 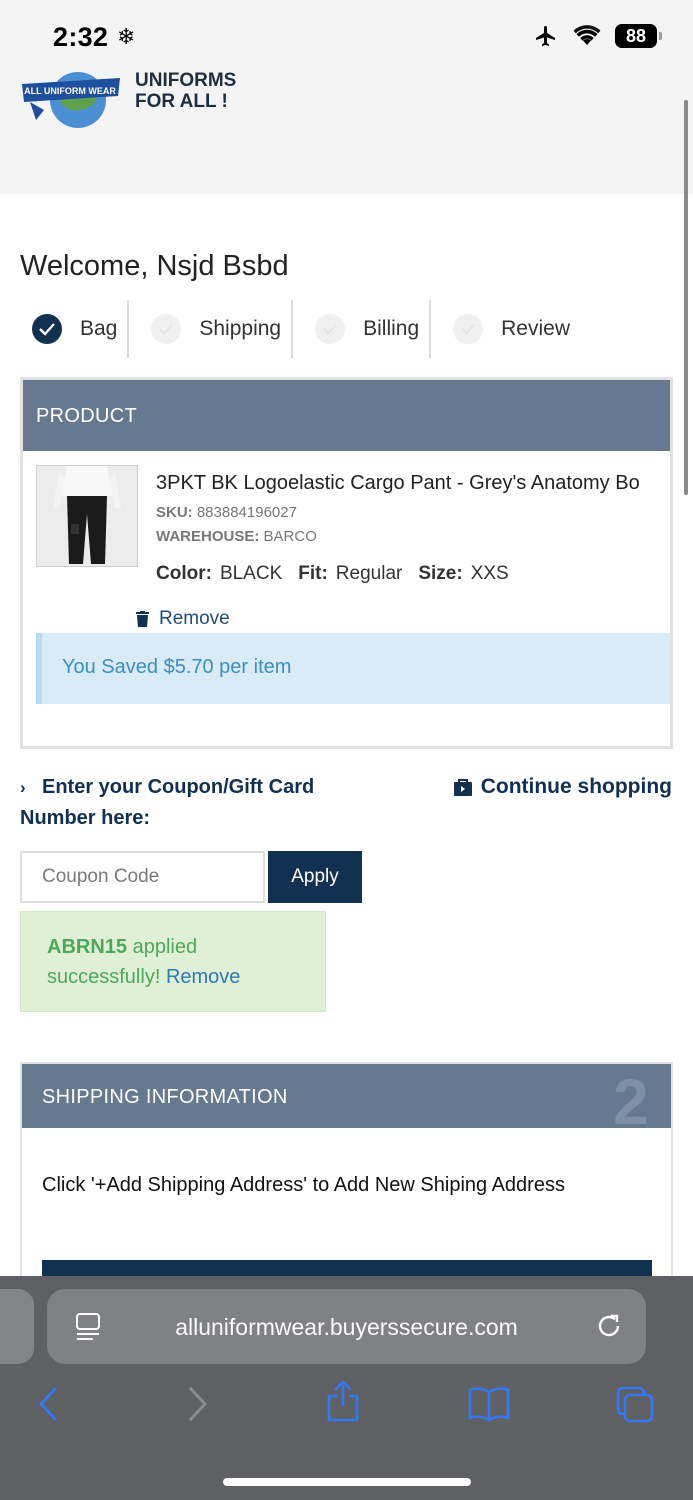 What do you see at coordinates (17, 1326) in the screenshot?
I see `previous-tab` at bounding box center [17, 1326].